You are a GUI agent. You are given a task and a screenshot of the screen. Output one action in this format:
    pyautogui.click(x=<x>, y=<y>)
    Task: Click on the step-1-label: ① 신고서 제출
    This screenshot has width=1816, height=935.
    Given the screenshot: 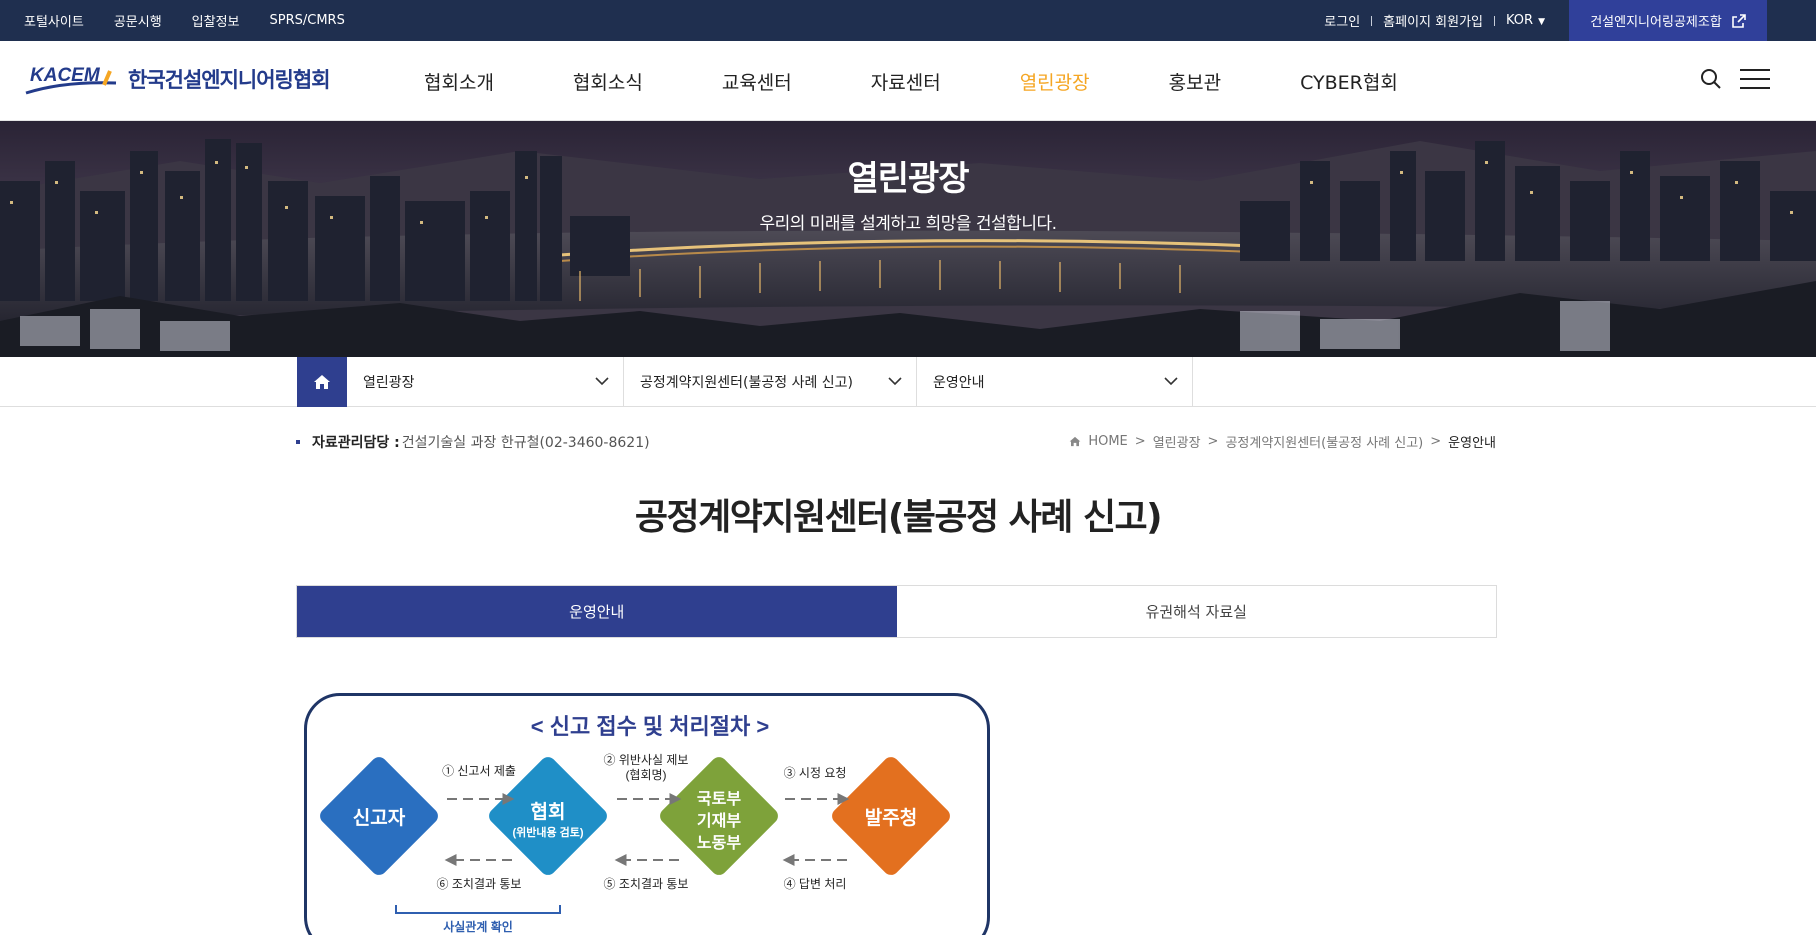 What is the action you would take?
    pyautogui.click(x=479, y=771)
    